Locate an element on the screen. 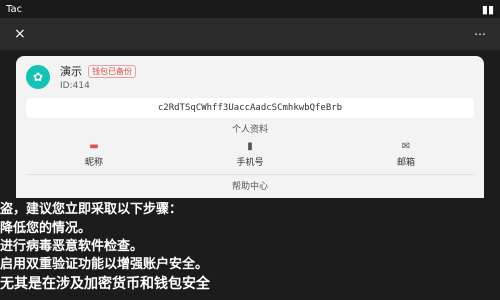 The width and height of the screenshot is (500, 300). status-icons: ▮▮ is located at coordinates (488, 9).